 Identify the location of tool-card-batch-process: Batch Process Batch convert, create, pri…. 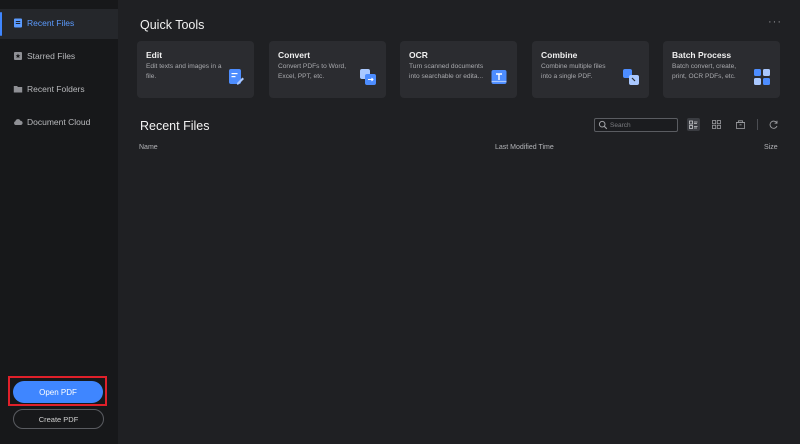
(721, 69).